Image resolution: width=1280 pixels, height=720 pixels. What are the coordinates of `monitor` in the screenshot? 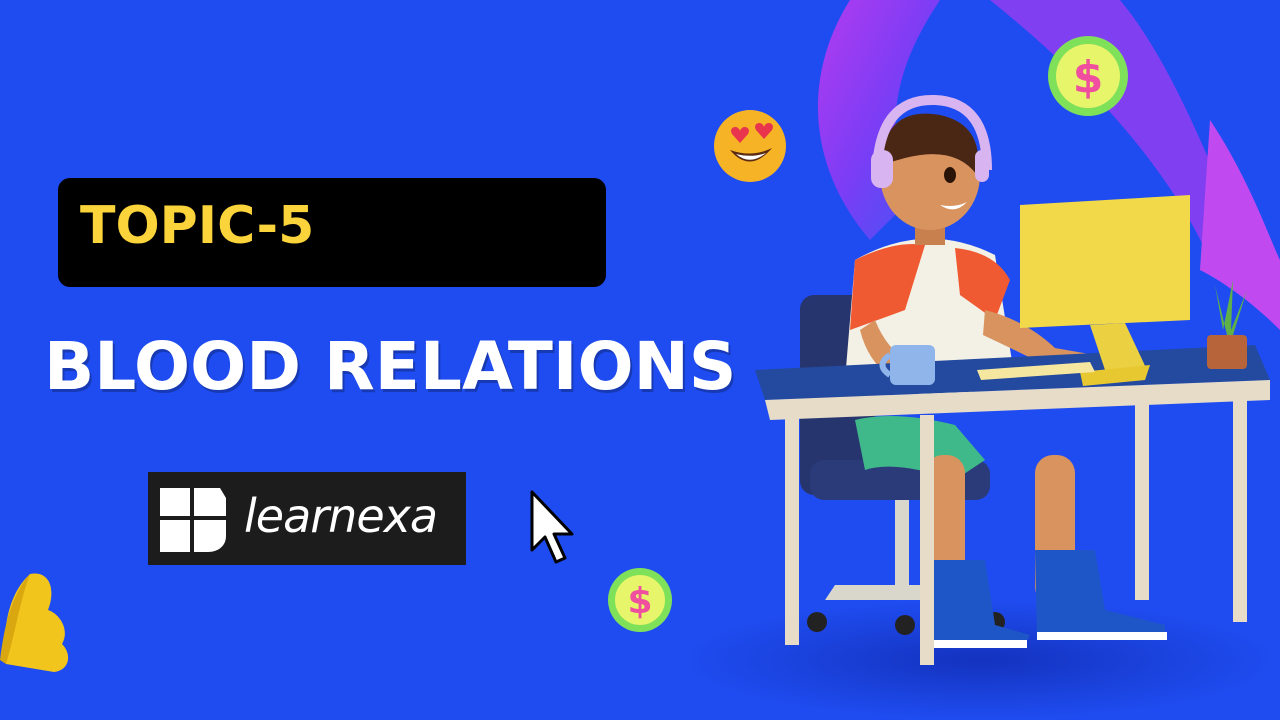 It's located at (1105, 261).